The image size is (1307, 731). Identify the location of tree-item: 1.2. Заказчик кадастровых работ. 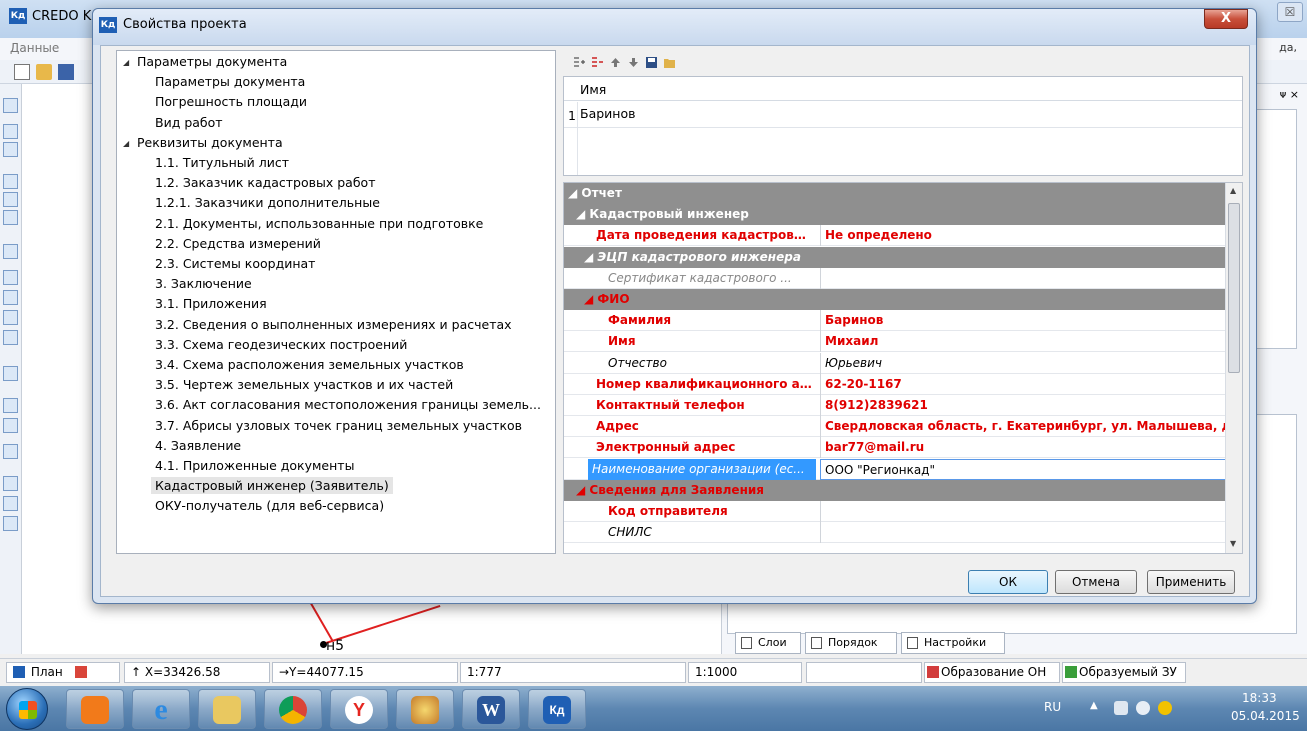
(336, 183).